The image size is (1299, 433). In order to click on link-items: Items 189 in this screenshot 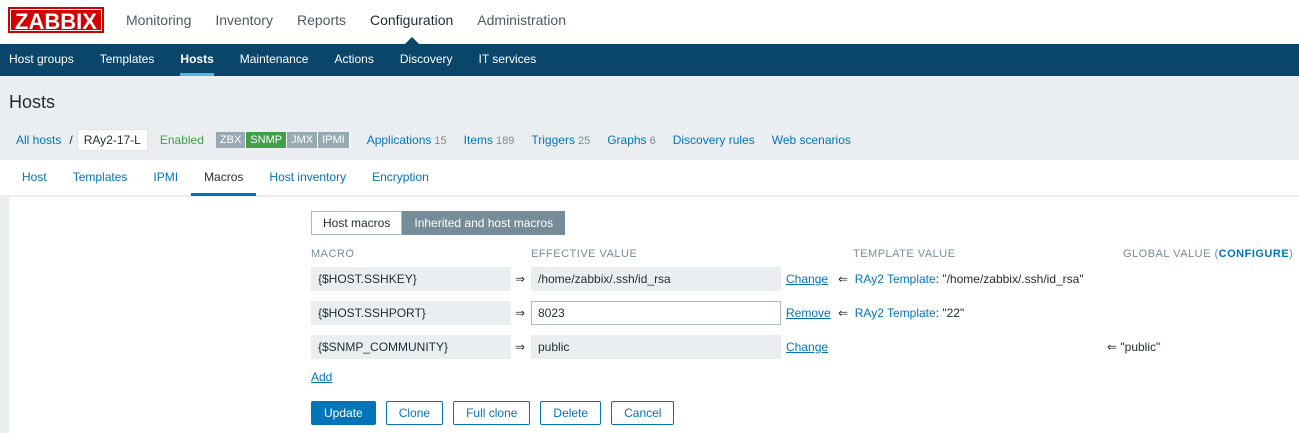, I will do `click(489, 140)`.